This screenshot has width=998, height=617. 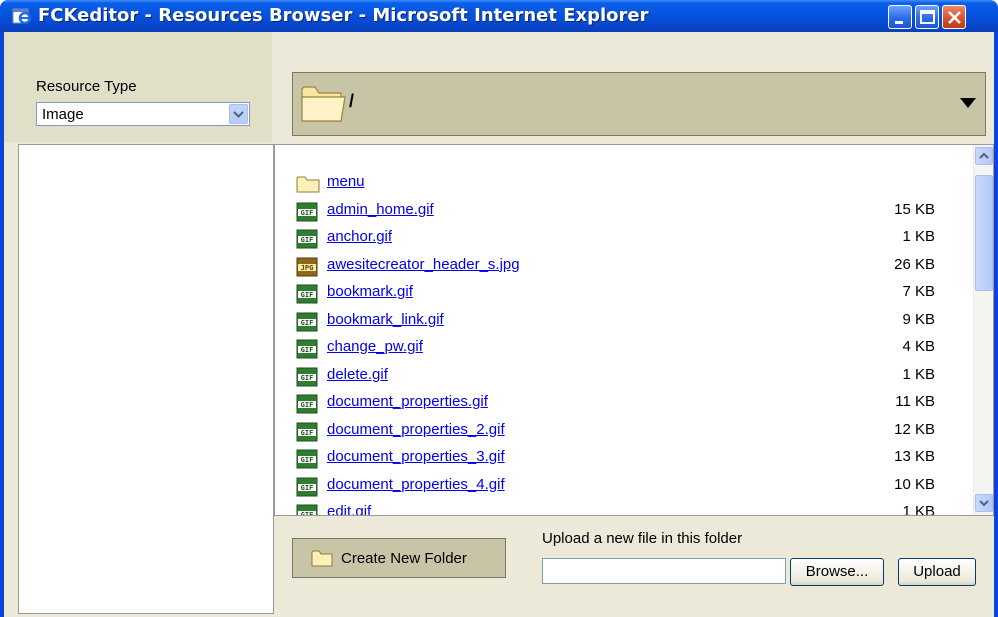 I want to click on dropdown-arrow-icon, so click(x=968, y=103).